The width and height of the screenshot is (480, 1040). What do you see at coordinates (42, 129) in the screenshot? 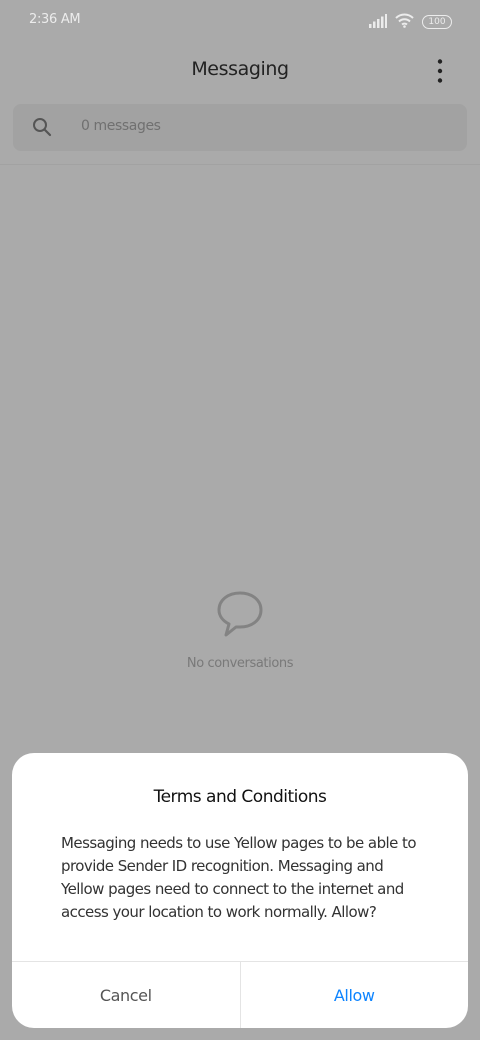
I see `search-icon` at bounding box center [42, 129].